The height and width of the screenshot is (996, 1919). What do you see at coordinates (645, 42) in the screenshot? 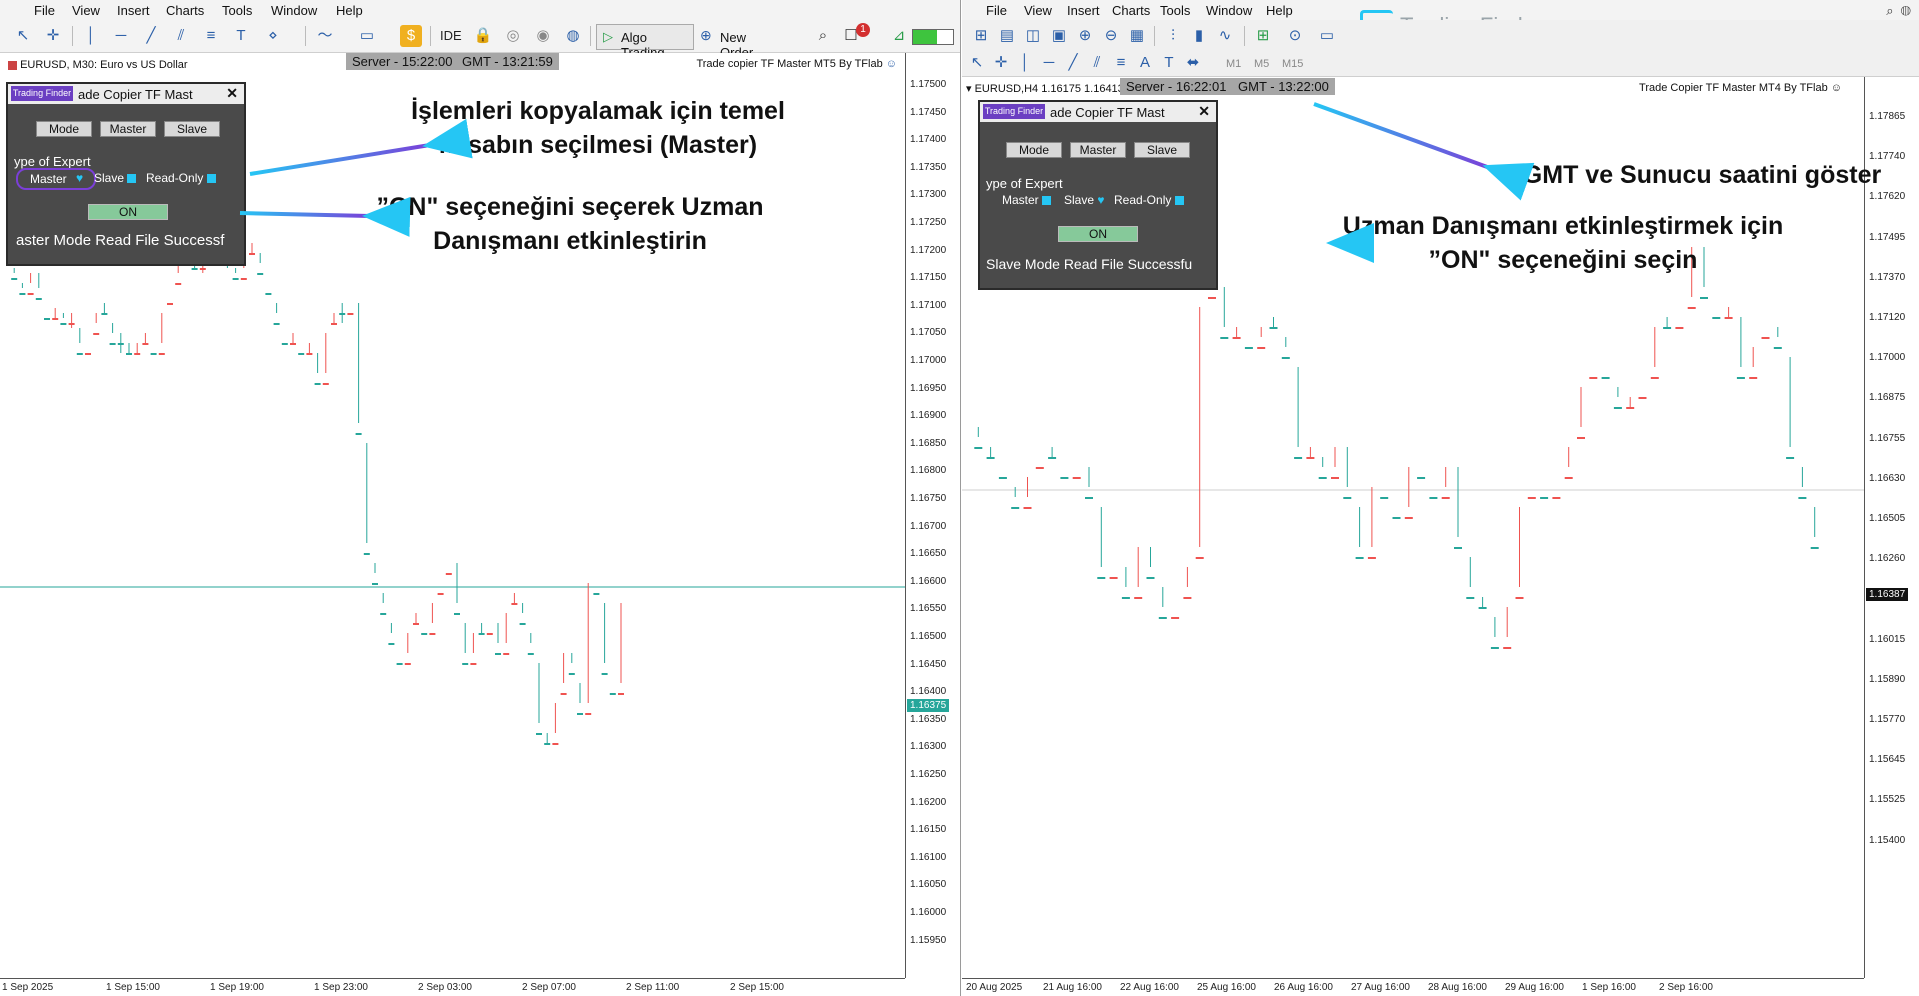
I see `algo-trading-button: ▷ Algo Trading` at bounding box center [645, 42].